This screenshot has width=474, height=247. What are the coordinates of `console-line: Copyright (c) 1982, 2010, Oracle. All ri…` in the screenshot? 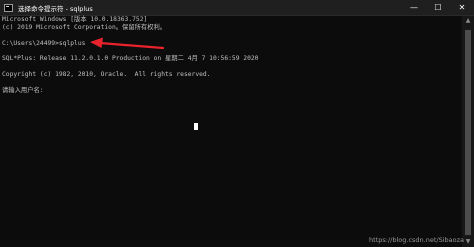 It's located at (106, 75).